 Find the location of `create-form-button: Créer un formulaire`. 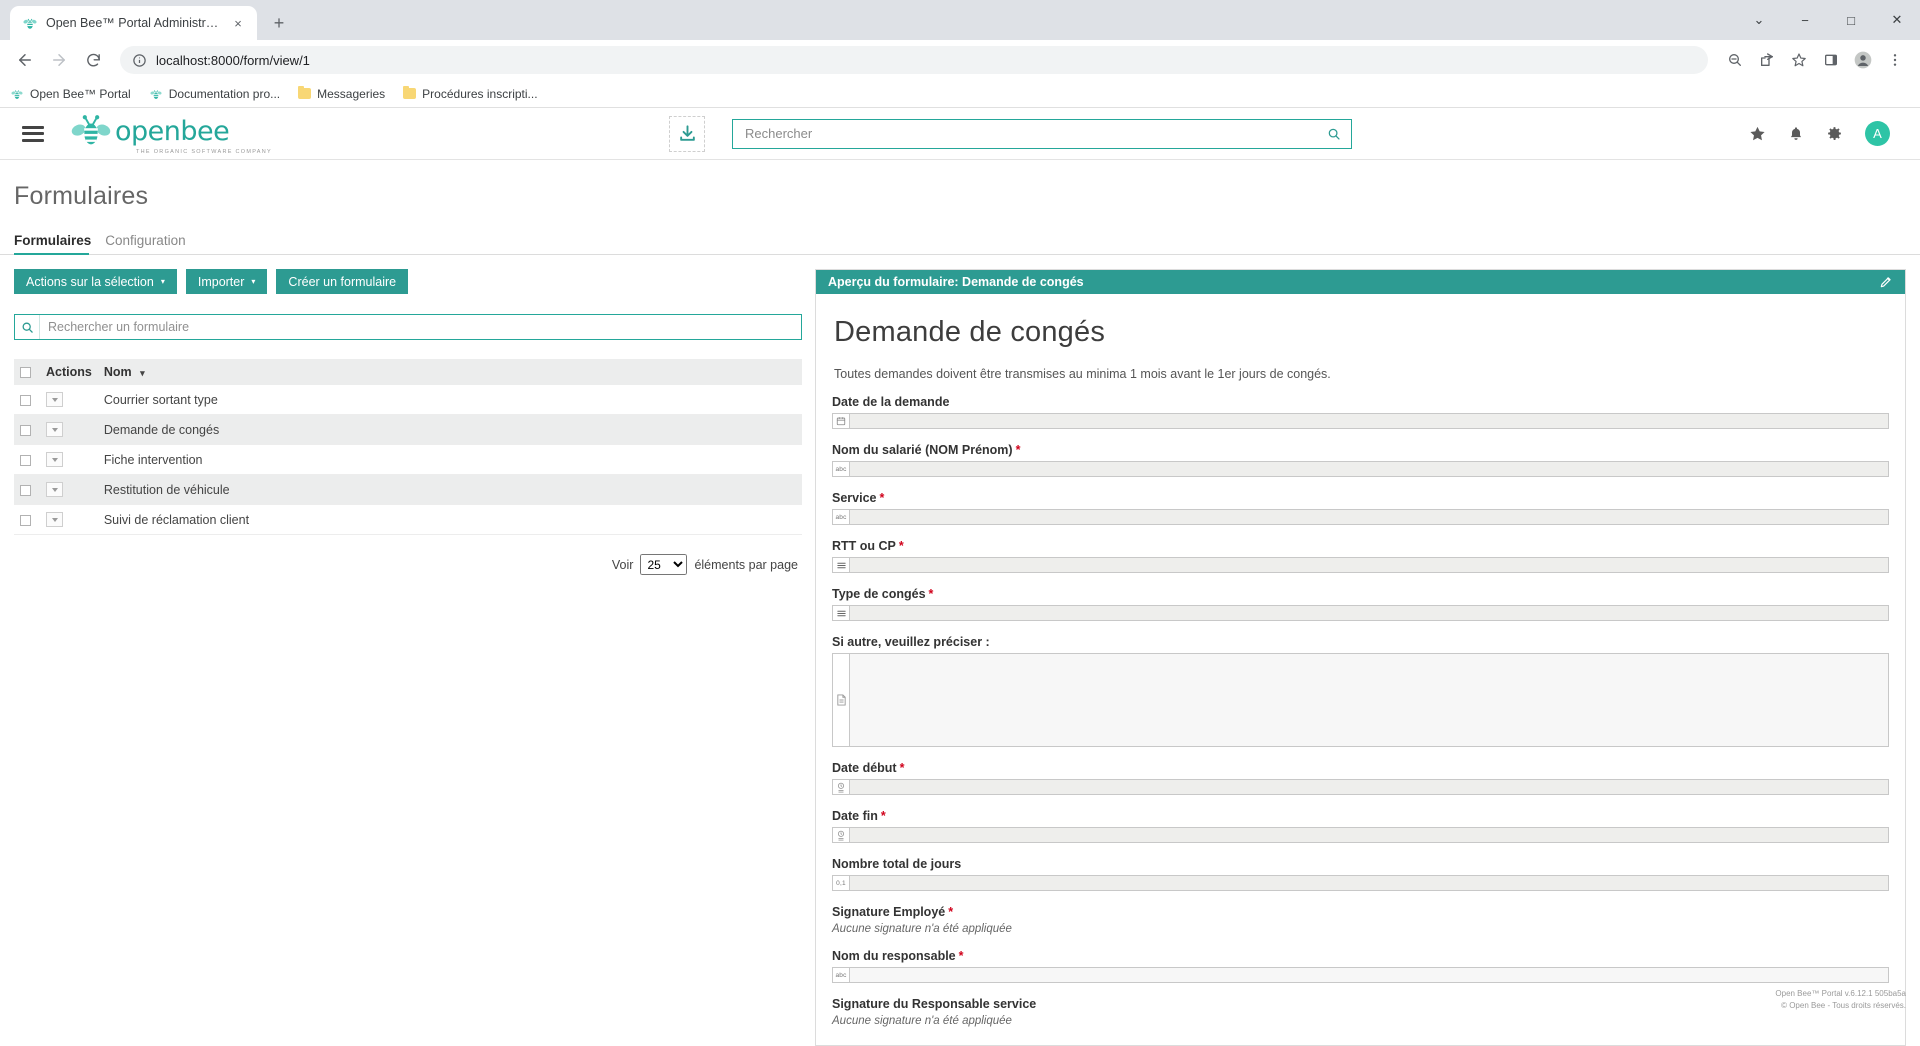

create-form-button: Créer un formulaire is located at coordinates (342, 281).